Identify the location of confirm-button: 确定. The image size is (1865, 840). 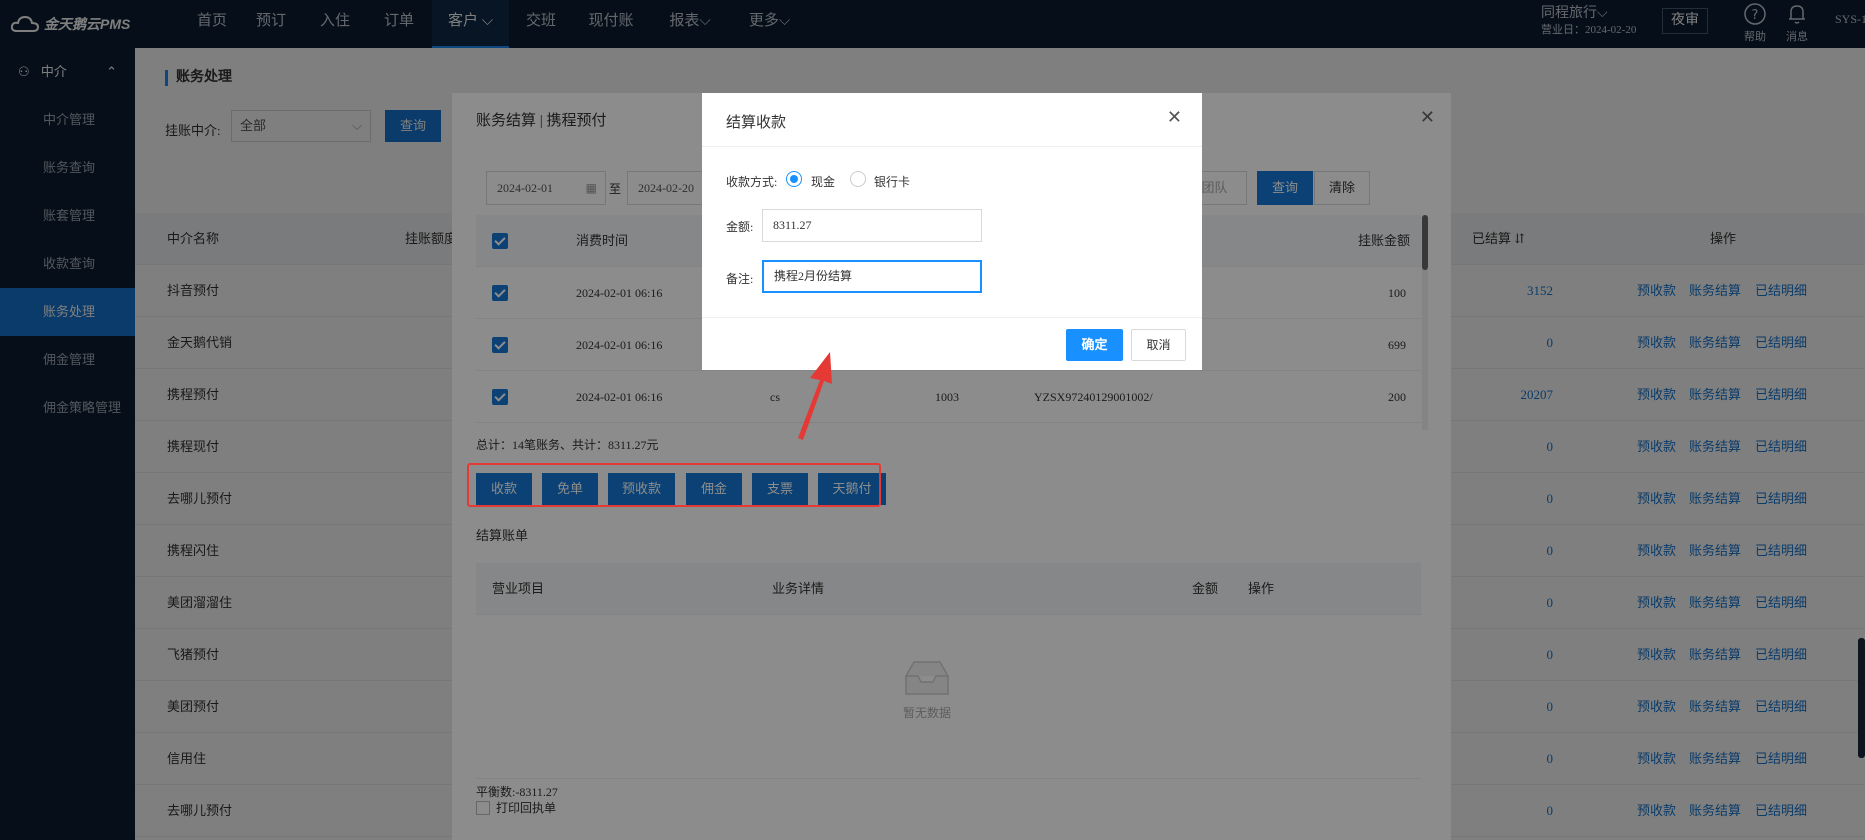
(1094, 345).